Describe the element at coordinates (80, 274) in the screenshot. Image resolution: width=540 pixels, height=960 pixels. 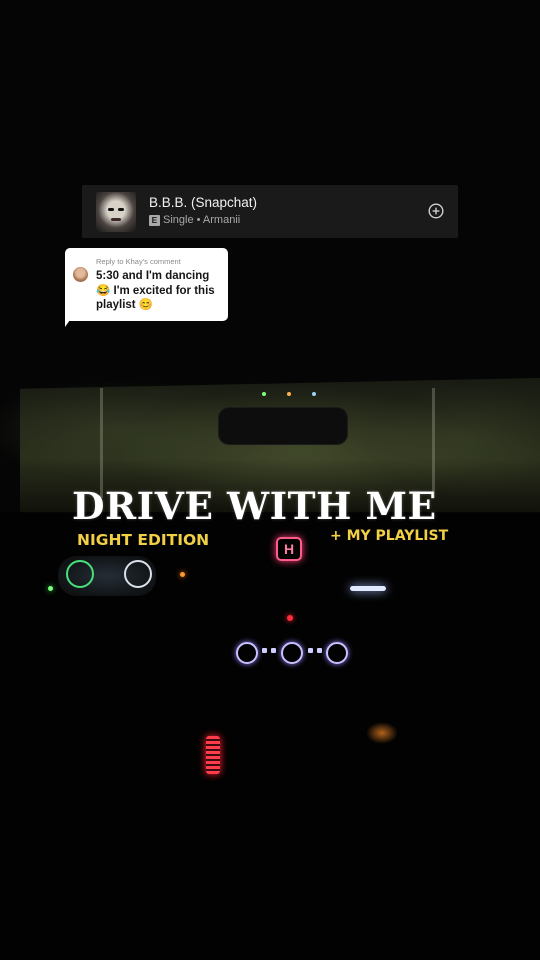
I see `avatar` at that location.